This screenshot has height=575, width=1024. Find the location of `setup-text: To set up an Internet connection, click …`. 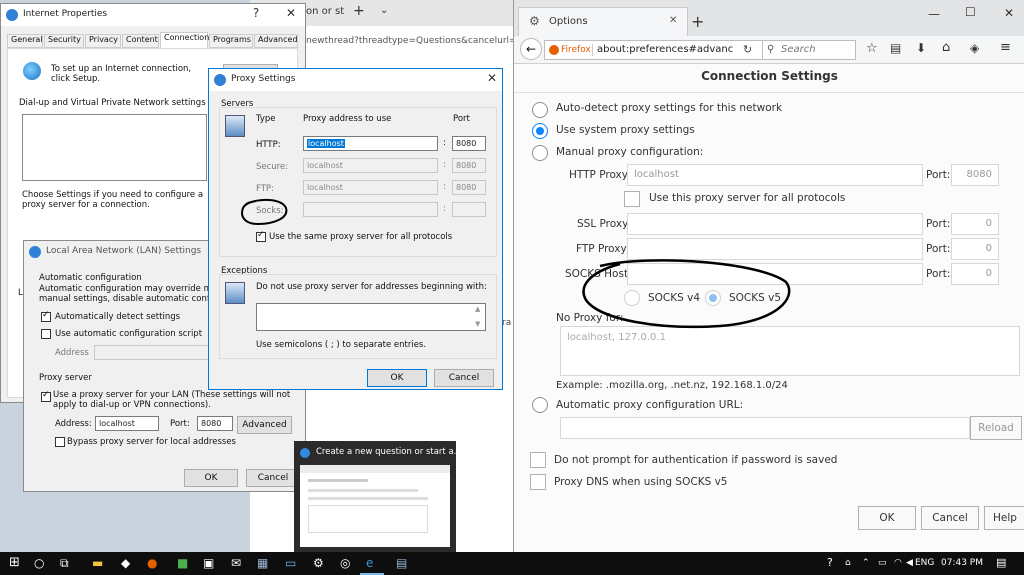

setup-text: To set up an Internet connection, click … is located at coordinates (121, 74).